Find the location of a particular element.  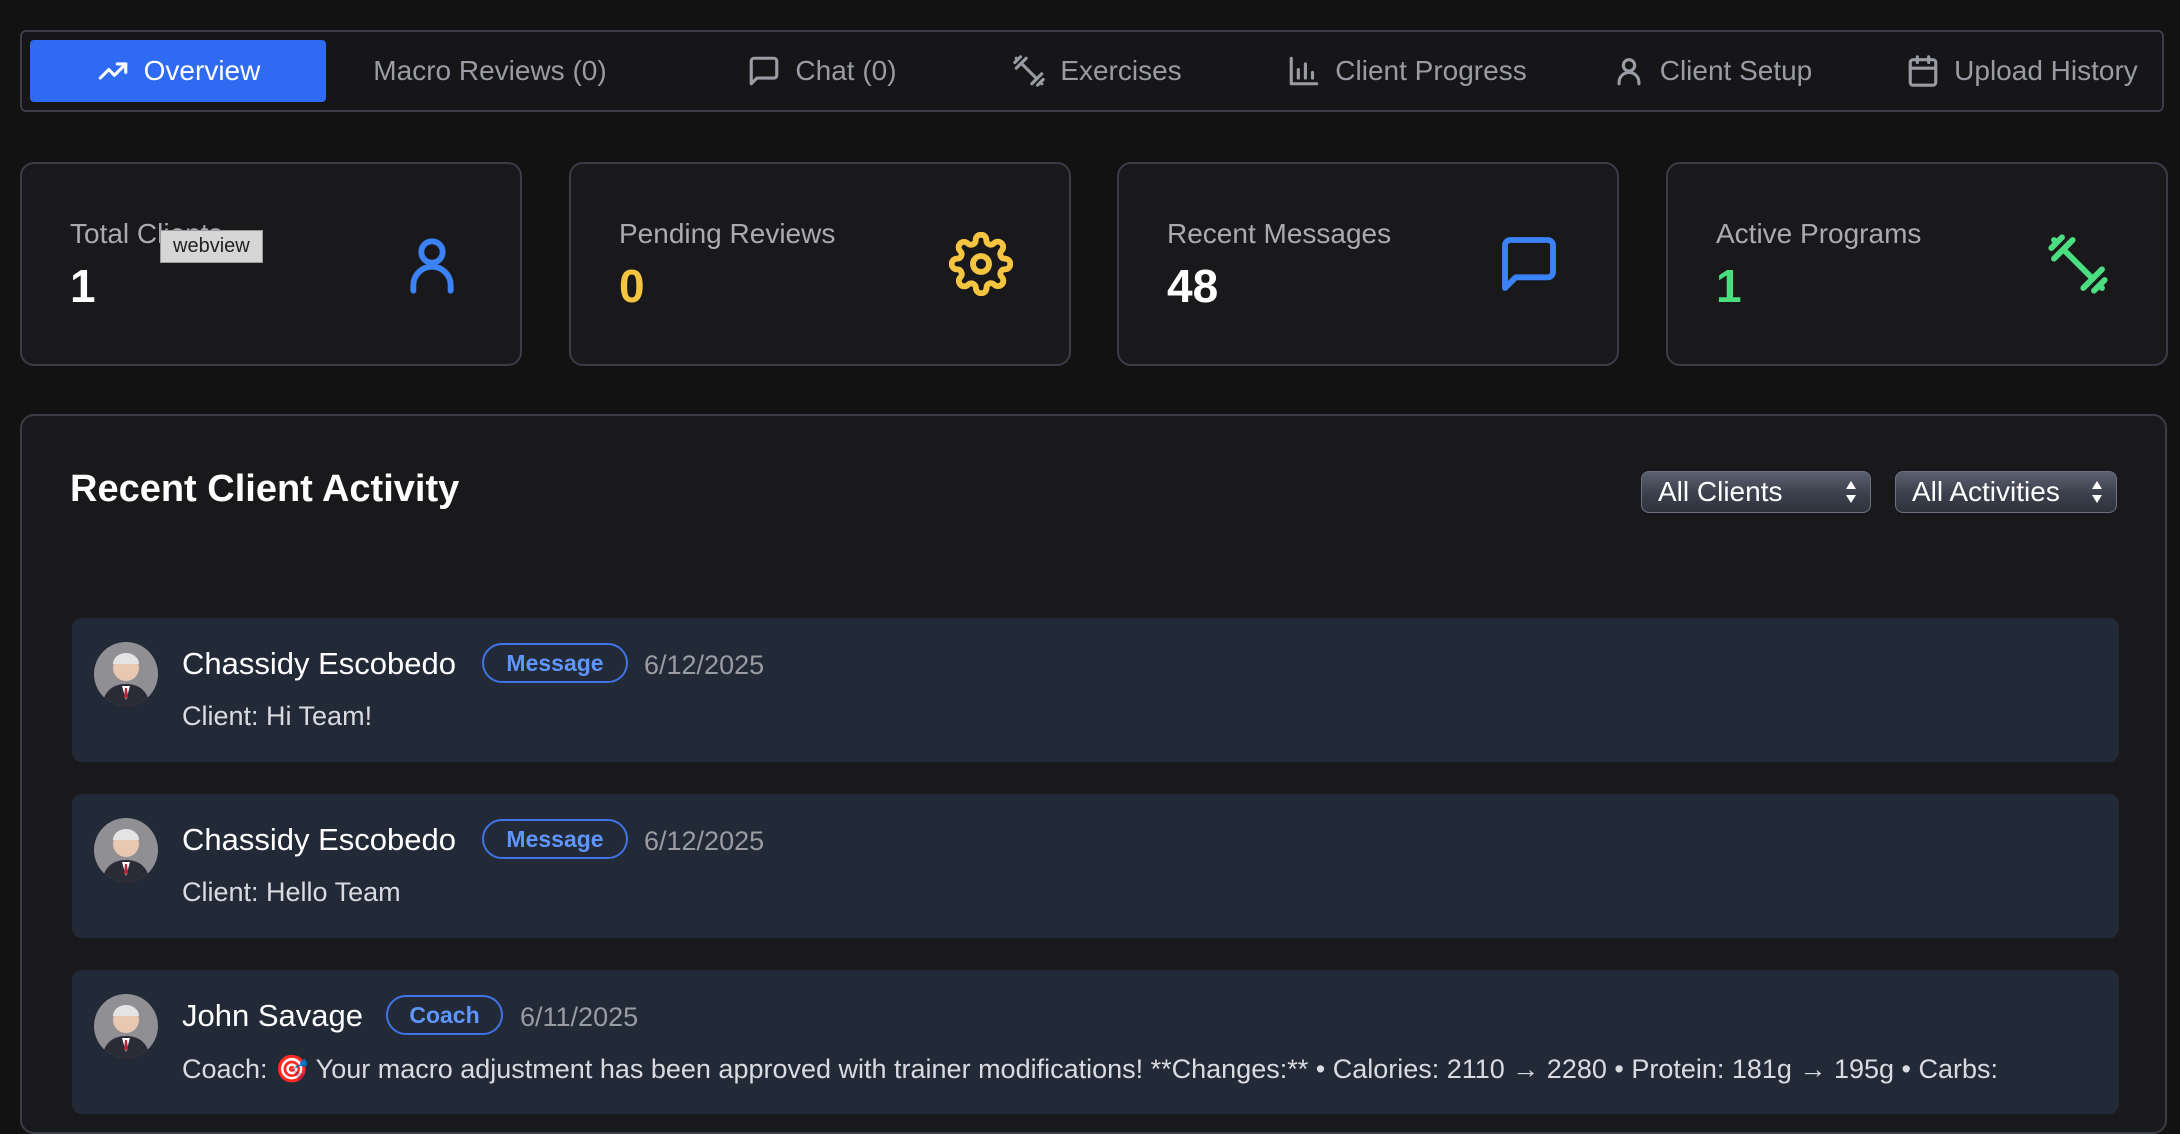

stat-label: Active Programs is located at coordinates (1819, 233).